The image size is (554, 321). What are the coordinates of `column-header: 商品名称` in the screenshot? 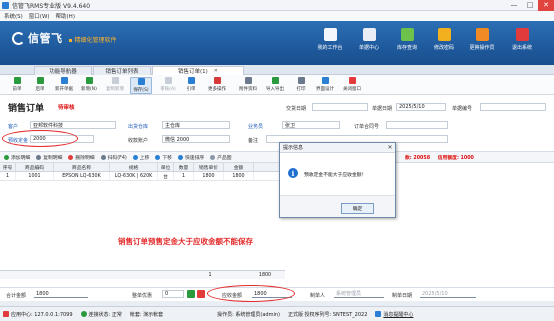 It's located at (82, 167).